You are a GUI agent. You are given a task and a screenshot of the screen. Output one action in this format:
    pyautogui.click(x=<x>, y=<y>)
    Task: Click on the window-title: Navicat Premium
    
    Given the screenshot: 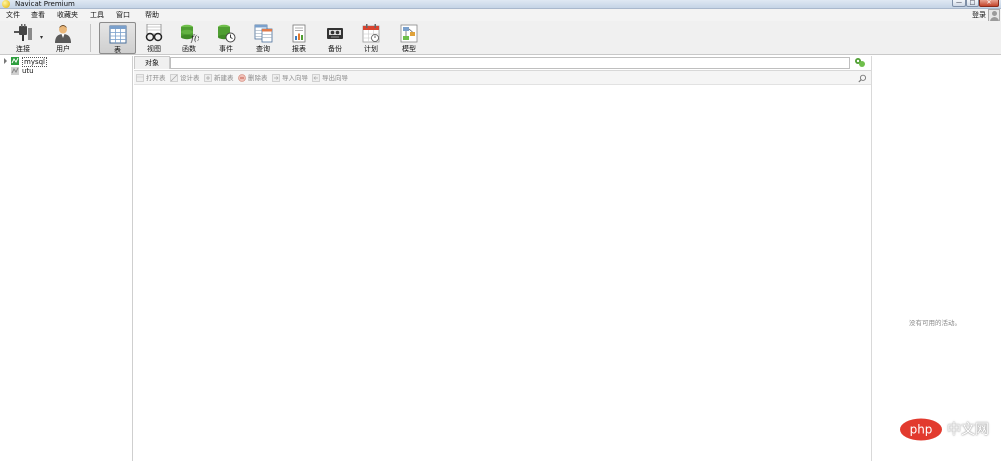 What is the action you would take?
    pyautogui.click(x=45, y=4)
    